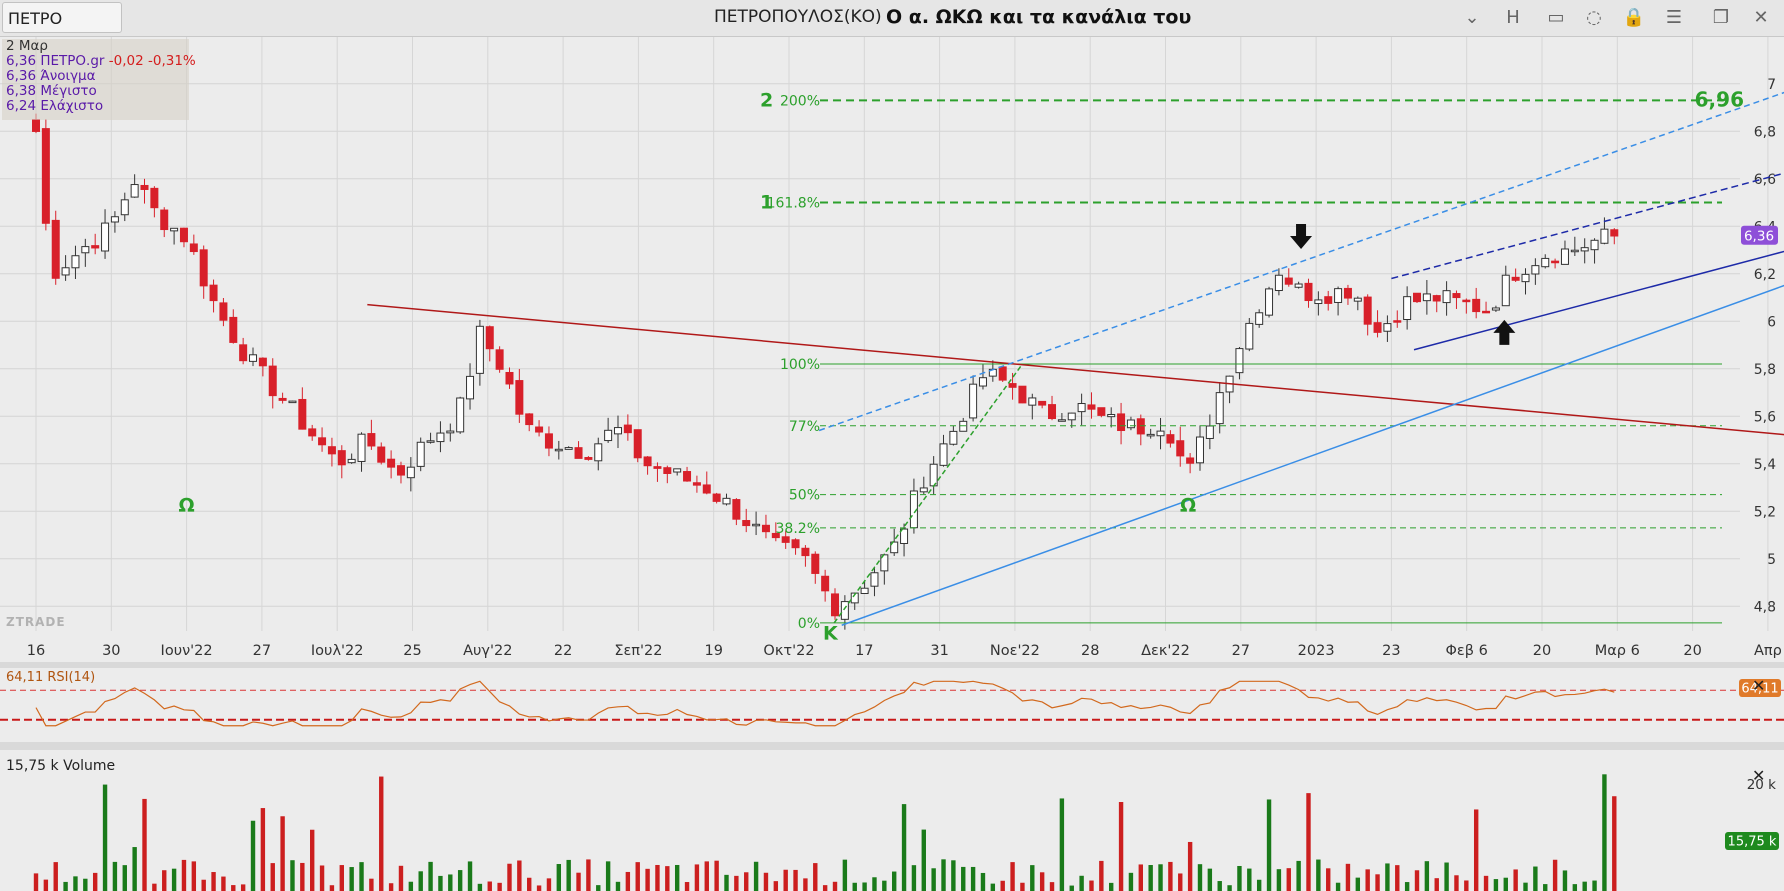 Image resolution: width=1784 pixels, height=891 pixels. I want to click on volume-close-icon: ✕, so click(1758, 775).